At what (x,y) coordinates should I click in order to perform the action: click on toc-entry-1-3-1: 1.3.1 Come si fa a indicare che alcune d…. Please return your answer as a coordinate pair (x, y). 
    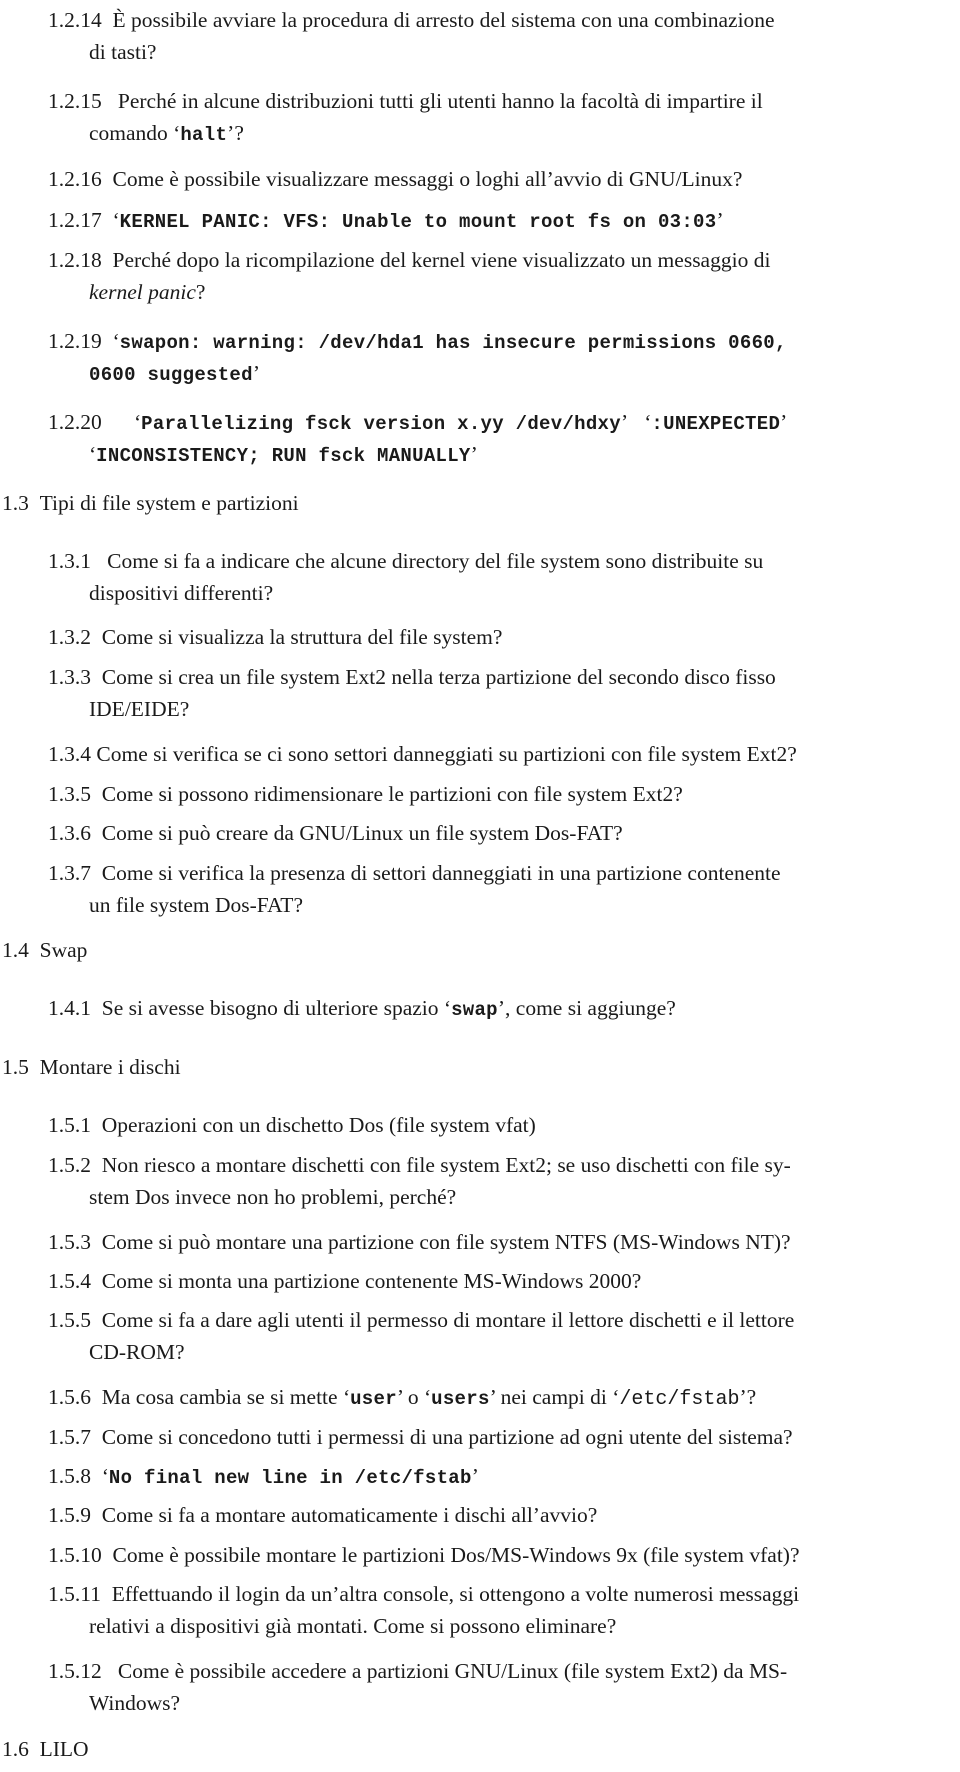
    Looking at the image, I should click on (503, 575).